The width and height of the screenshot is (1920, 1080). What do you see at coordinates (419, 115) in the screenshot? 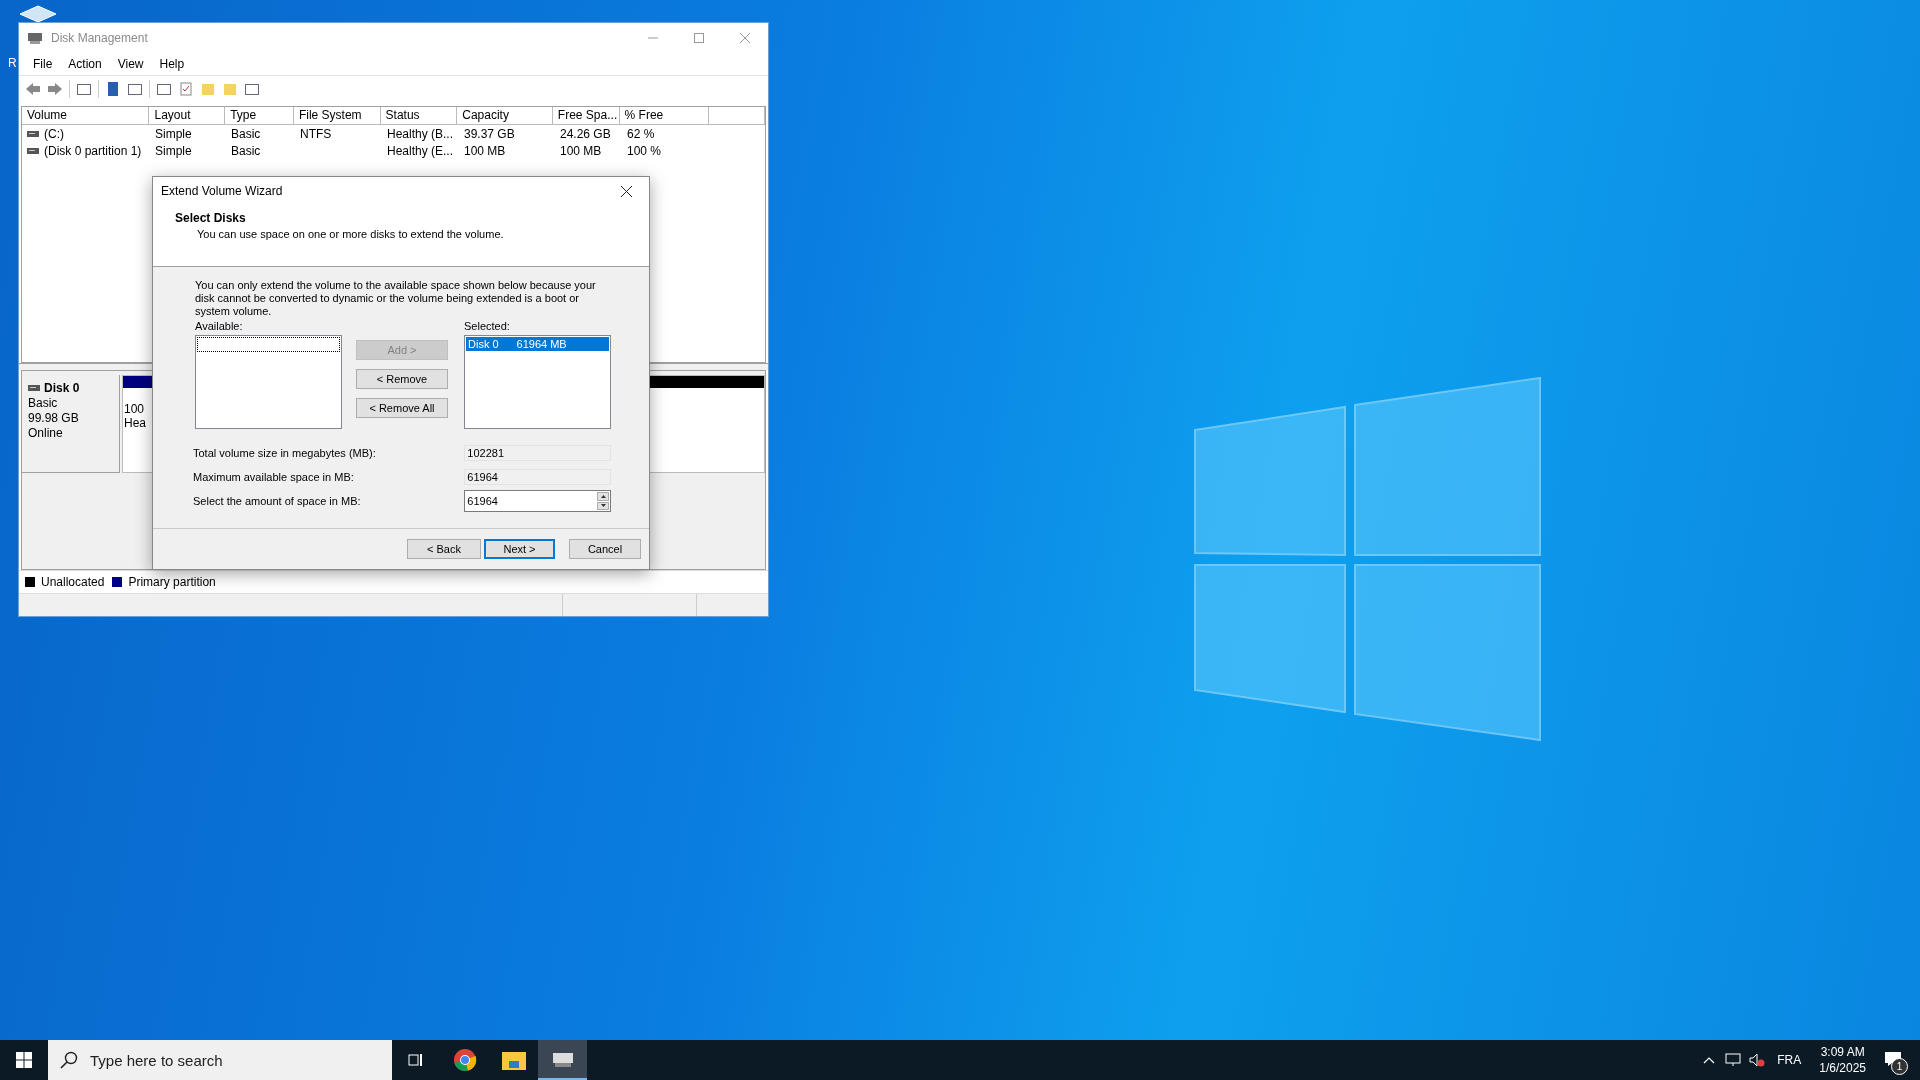
I see `column-header: Status` at bounding box center [419, 115].